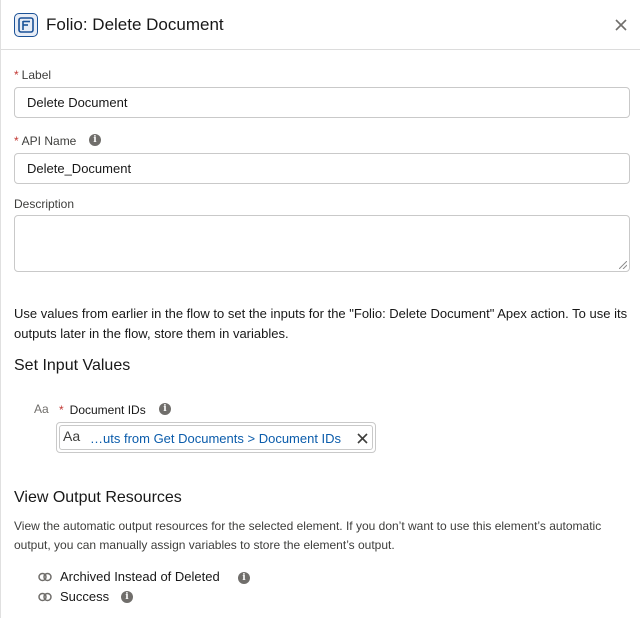 This screenshot has width=640, height=618. What do you see at coordinates (322, 102) in the screenshot?
I see `label-input: Delete Document` at bounding box center [322, 102].